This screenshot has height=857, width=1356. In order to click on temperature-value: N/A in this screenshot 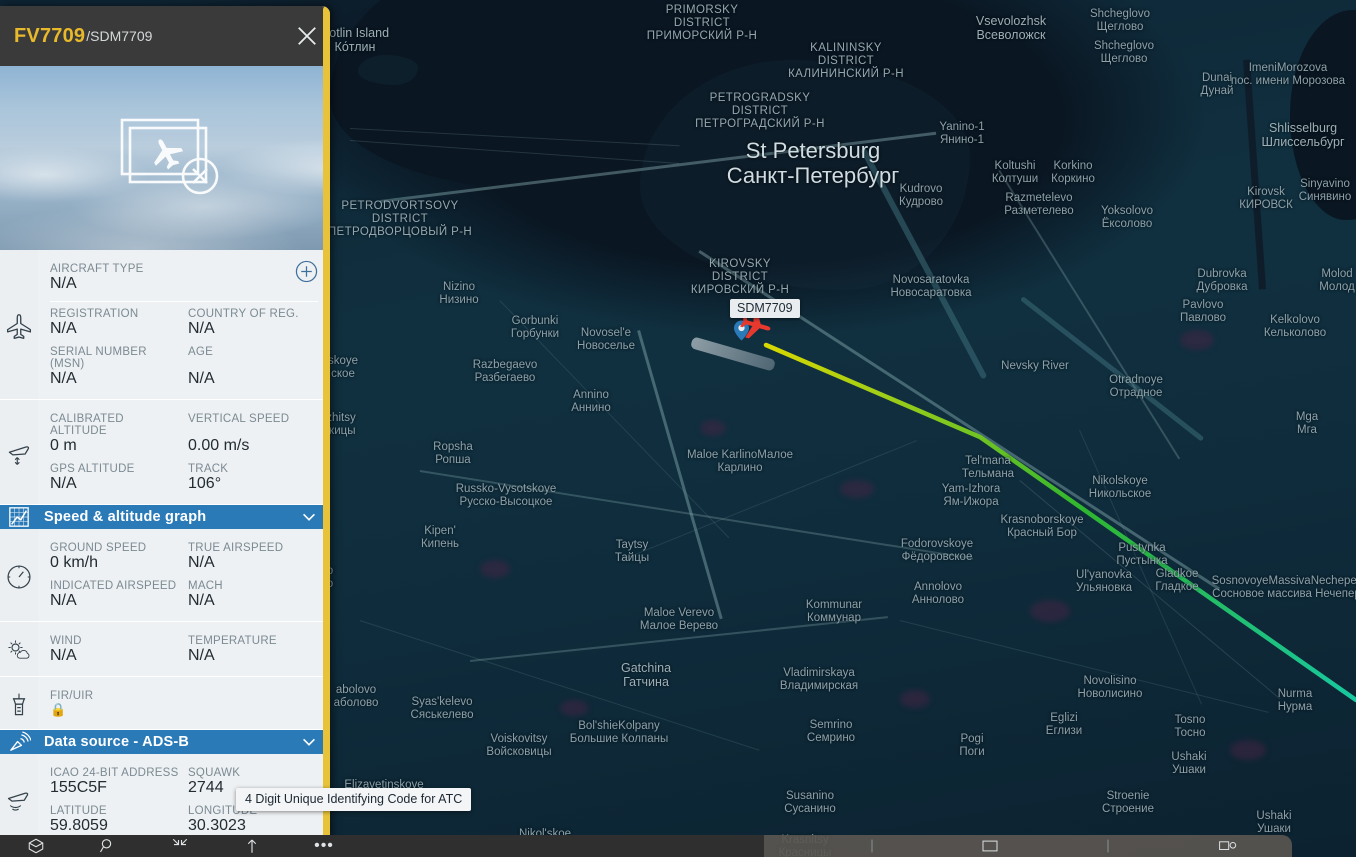, I will do `click(201, 655)`.